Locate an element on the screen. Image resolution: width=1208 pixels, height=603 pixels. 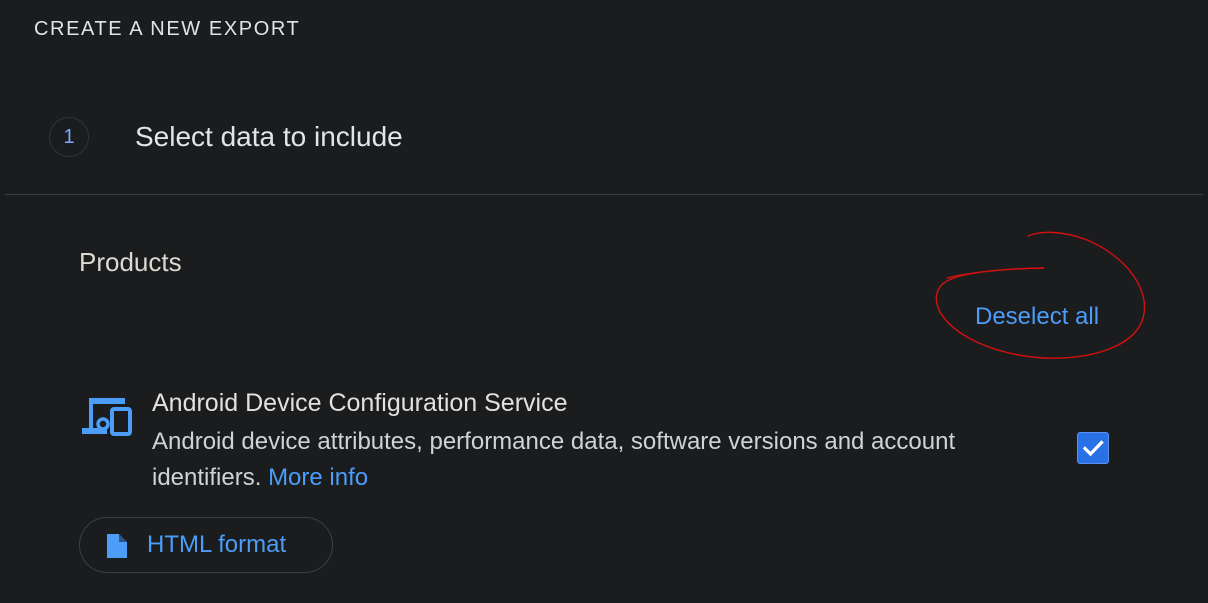
step-number-badge: 1 is located at coordinates (69, 137).